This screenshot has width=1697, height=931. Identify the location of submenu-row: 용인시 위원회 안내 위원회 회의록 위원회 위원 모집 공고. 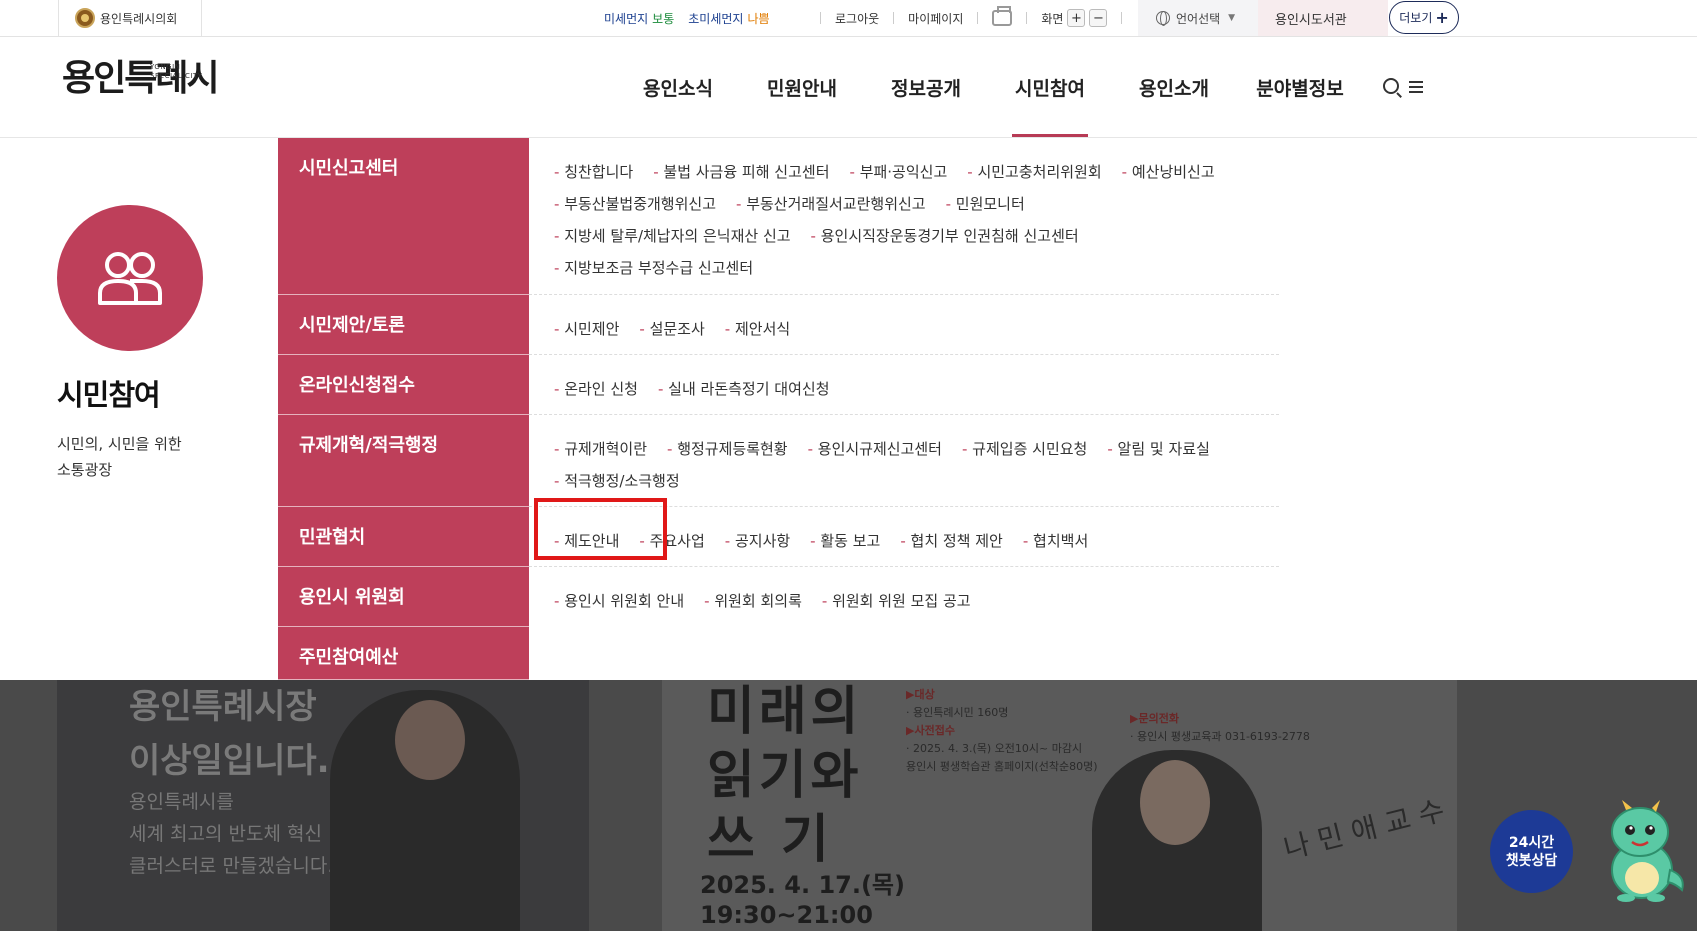
(904, 597).